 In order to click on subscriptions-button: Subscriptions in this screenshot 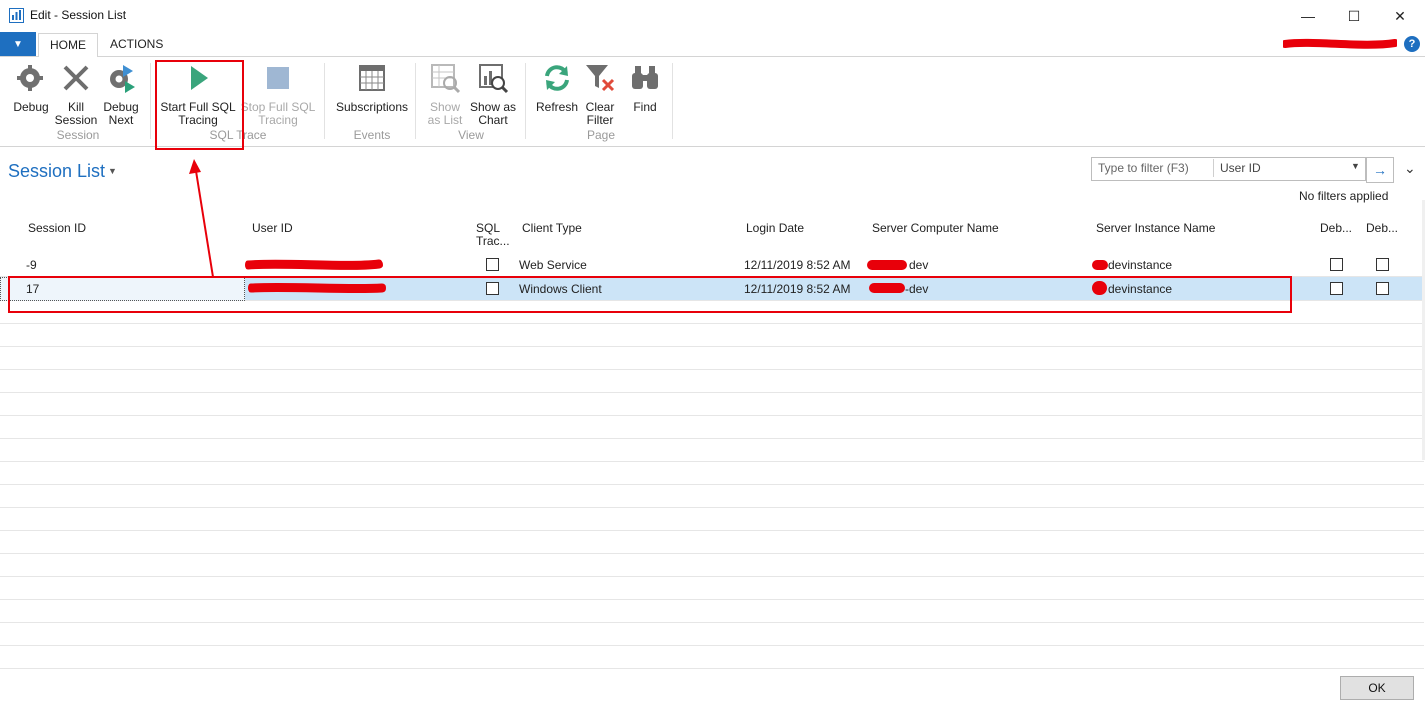, I will do `click(372, 87)`.